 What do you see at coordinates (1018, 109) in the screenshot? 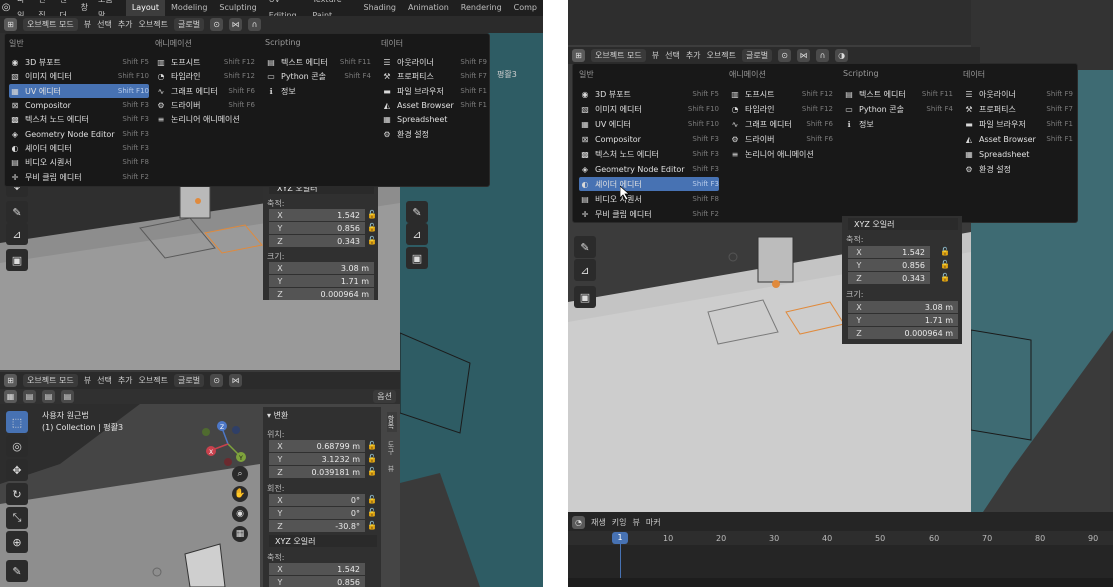
I see `menu-properties: ⚒ 프로퍼티스 Shift F7` at bounding box center [1018, 109].